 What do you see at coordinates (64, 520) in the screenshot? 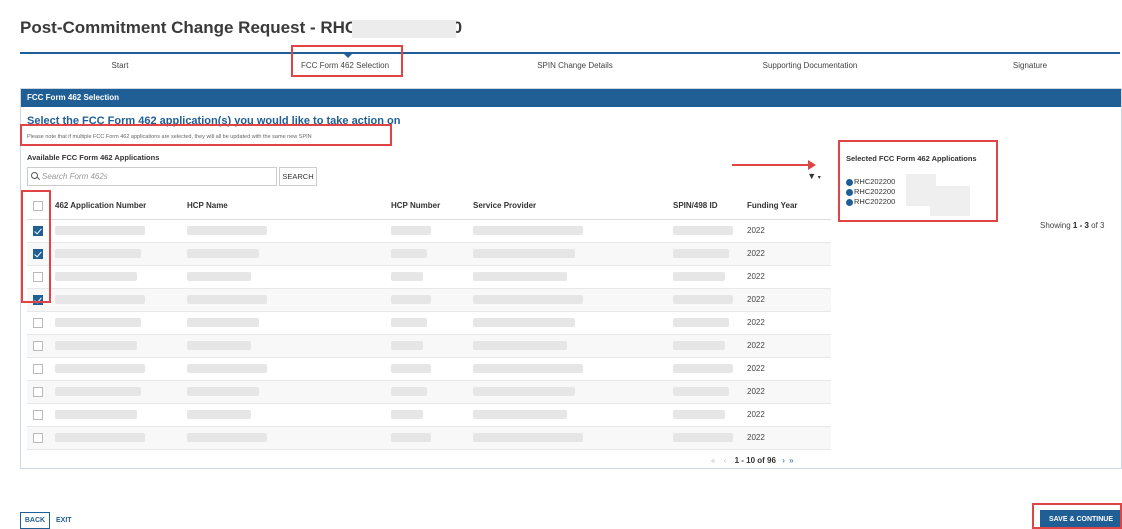
I see `exit-link: EXIT` at bounding box center [64, 520].